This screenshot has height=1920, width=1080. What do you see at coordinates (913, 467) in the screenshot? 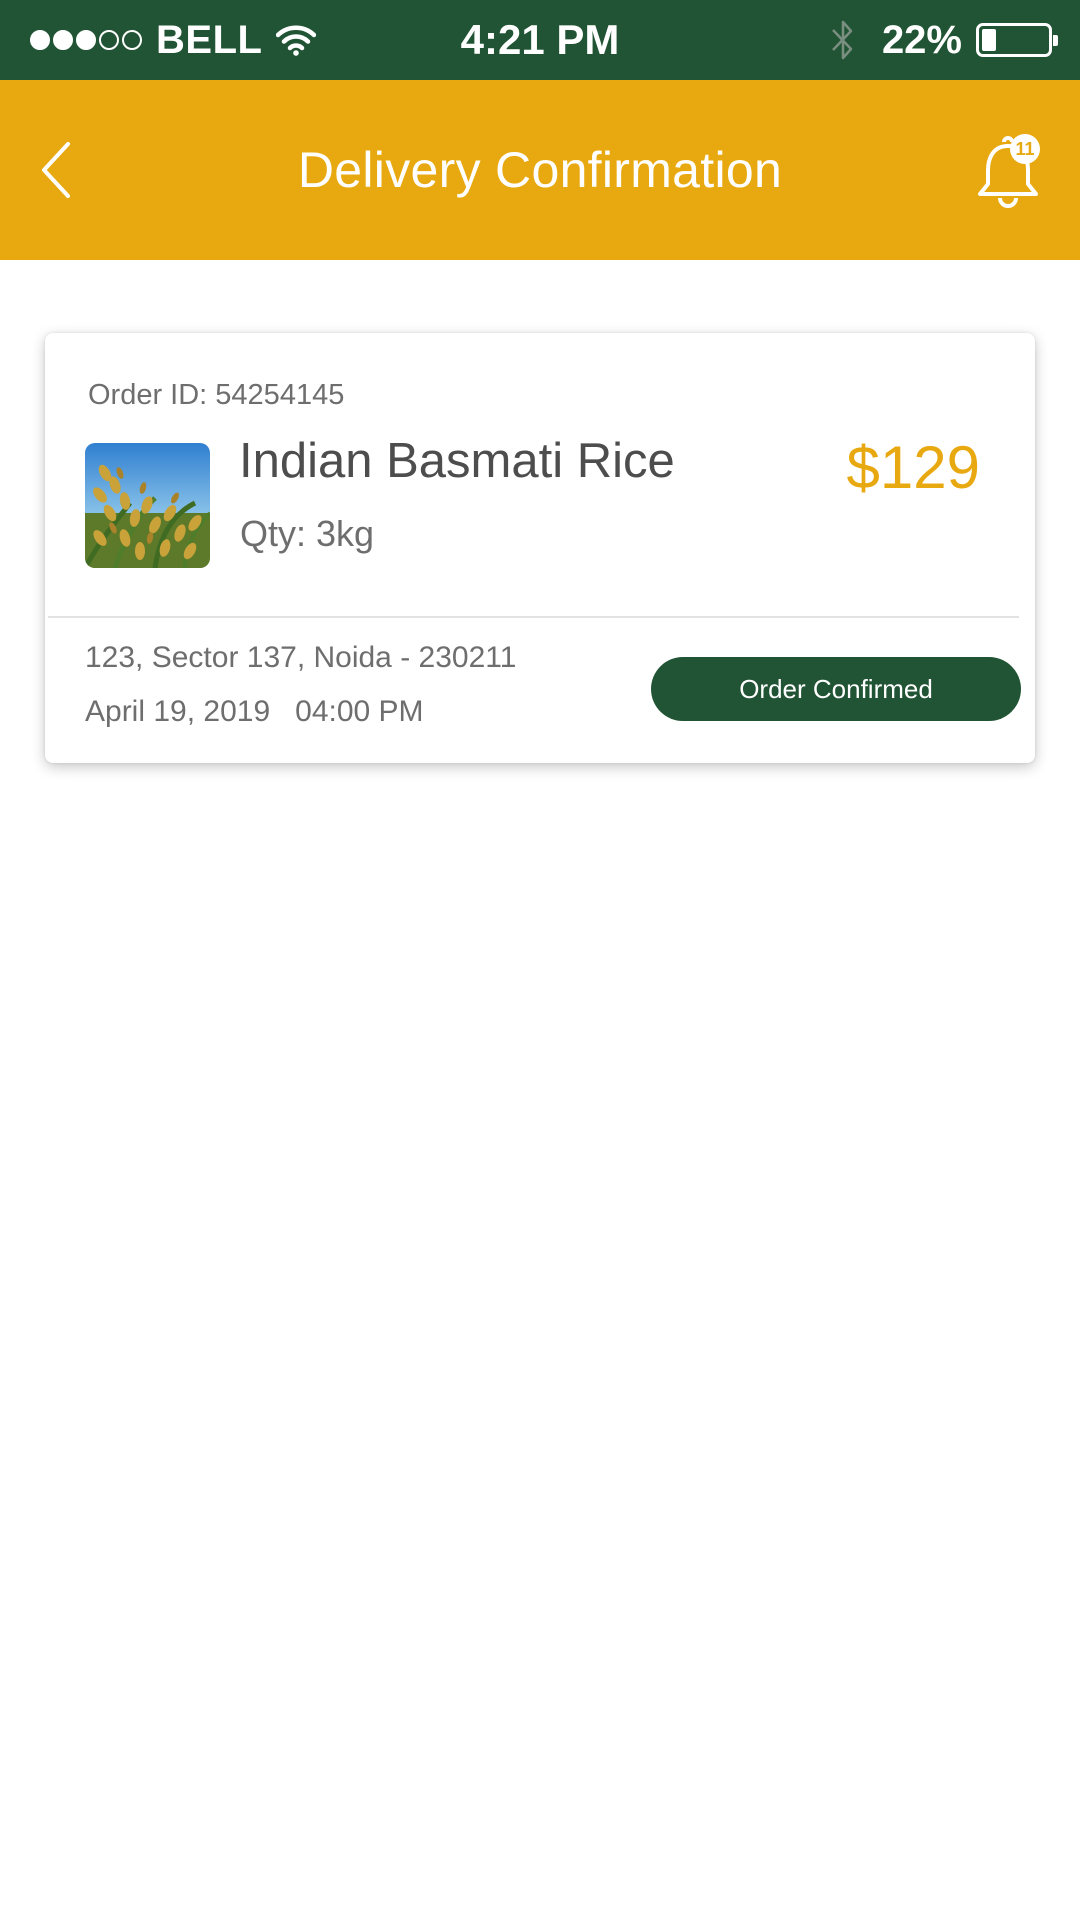
I see `product-price: $129` at bounding box center [913, 467].